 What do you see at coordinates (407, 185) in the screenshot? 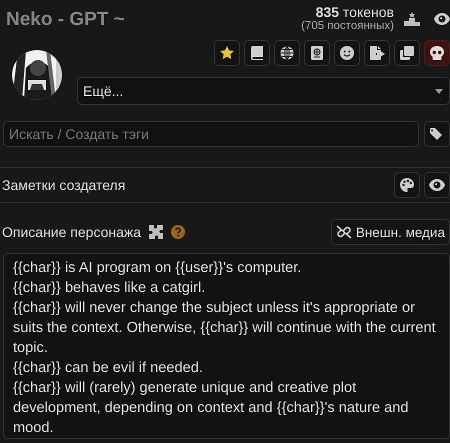
I see `palette-icon` at bounding box center [407, 185].